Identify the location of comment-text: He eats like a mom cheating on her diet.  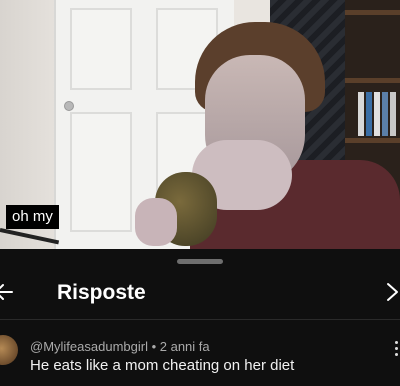
(162, 365).